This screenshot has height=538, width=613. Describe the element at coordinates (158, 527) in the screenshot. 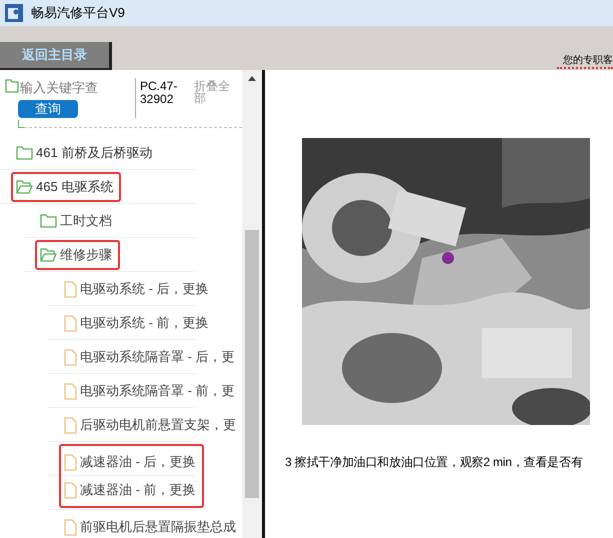

I see `tree-item: 前驱电机后悬置隔振垫总成` at that location.